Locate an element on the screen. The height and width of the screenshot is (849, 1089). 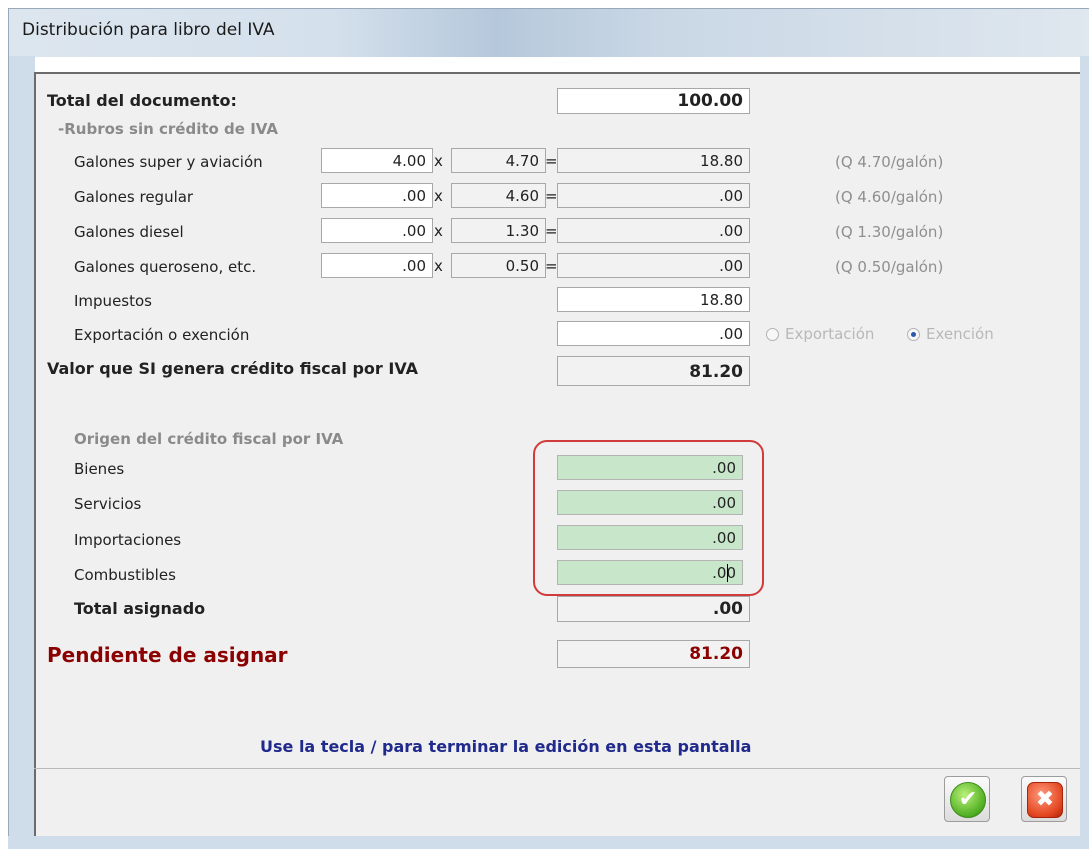
rubro-rate-hint: (Q 0.50/galón) is located at coordinates (889, 267).